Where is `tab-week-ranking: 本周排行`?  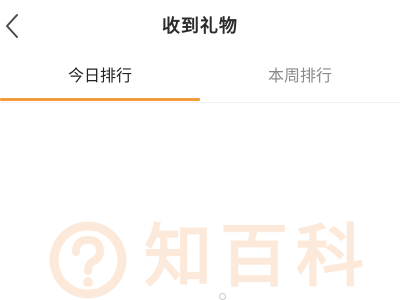
tab-week-ranking: 本周排行 is located at coordinates (300, 79).